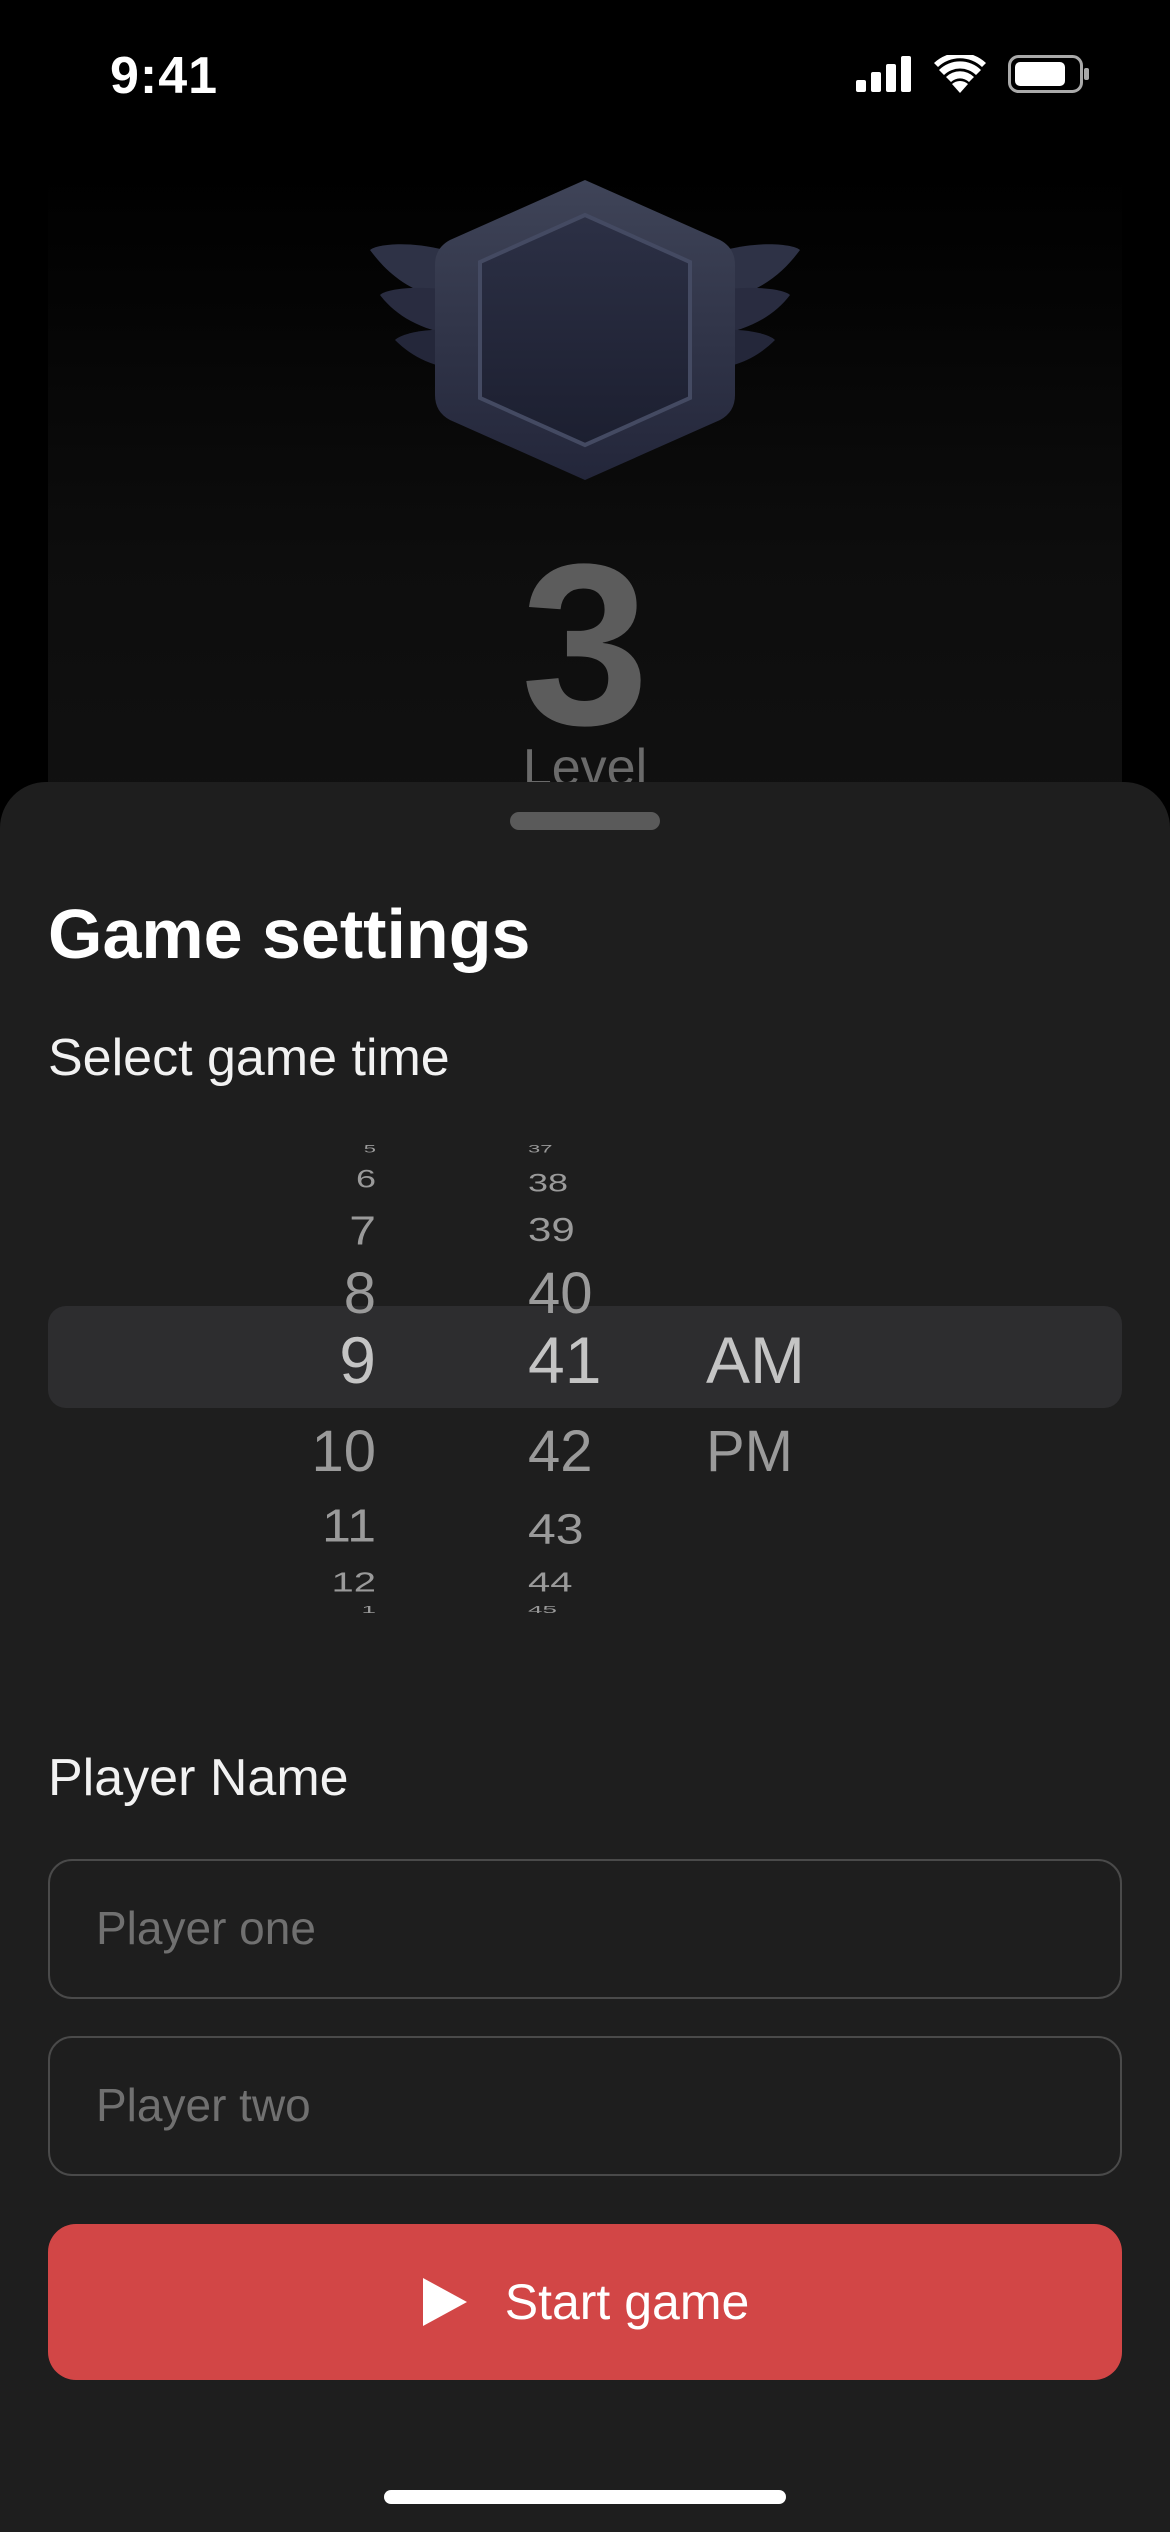 This screenshot has height=2532, width=1170. I want to click on picker-hour-option: 7, so click(362, 1231).